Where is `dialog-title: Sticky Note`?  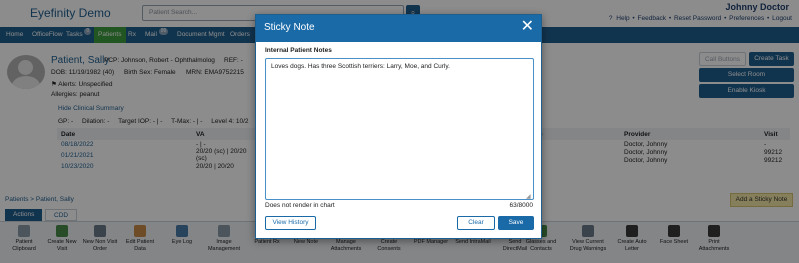
dialog-title: Sticky Note is located at coordinates (289, 27).